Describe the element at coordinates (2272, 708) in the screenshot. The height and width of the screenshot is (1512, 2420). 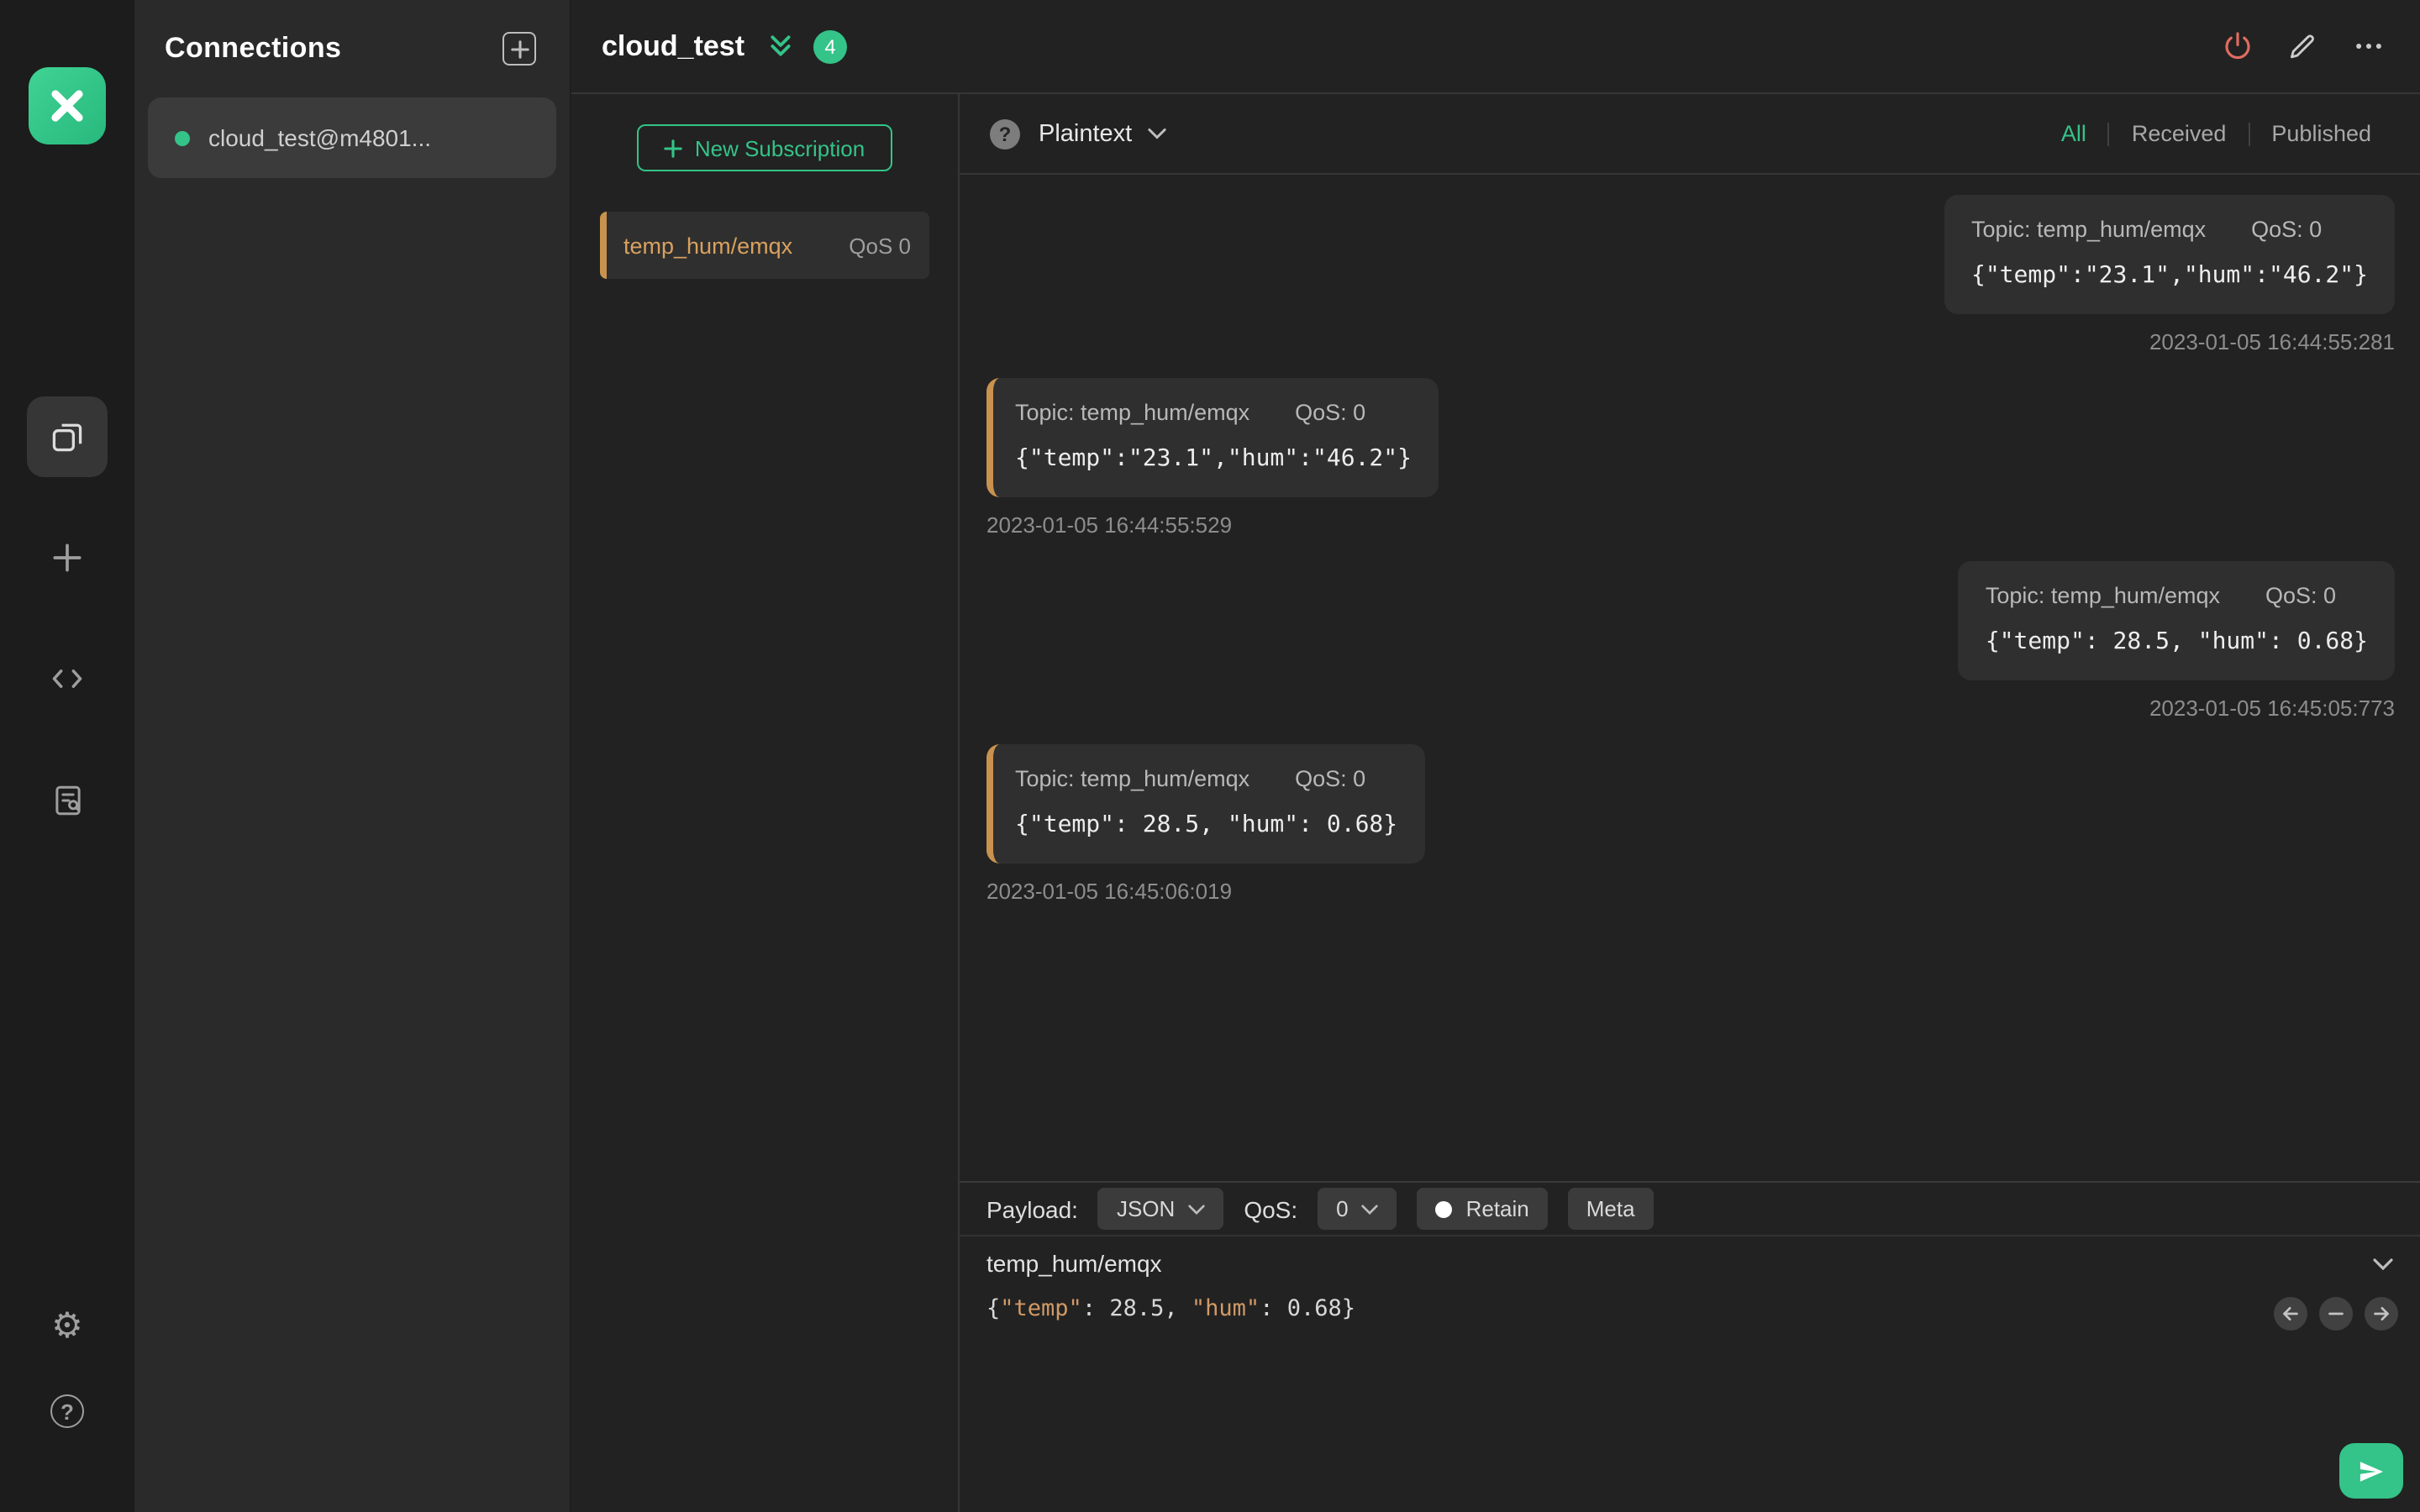
I see `message-timestamp: 2023-01-05 16:45:05:773` at that location.